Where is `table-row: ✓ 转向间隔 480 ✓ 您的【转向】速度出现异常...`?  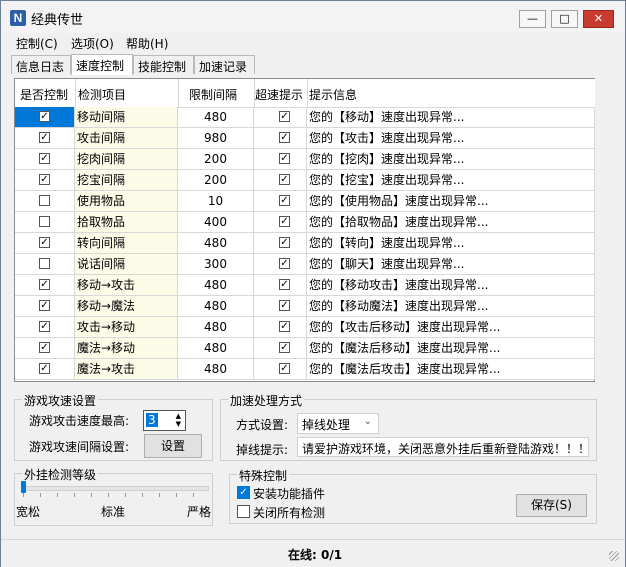 table-row: ✓ 转向间隔 480 ✓ 您的【转向】速度出现异常... is located at coordinates (305, 243).